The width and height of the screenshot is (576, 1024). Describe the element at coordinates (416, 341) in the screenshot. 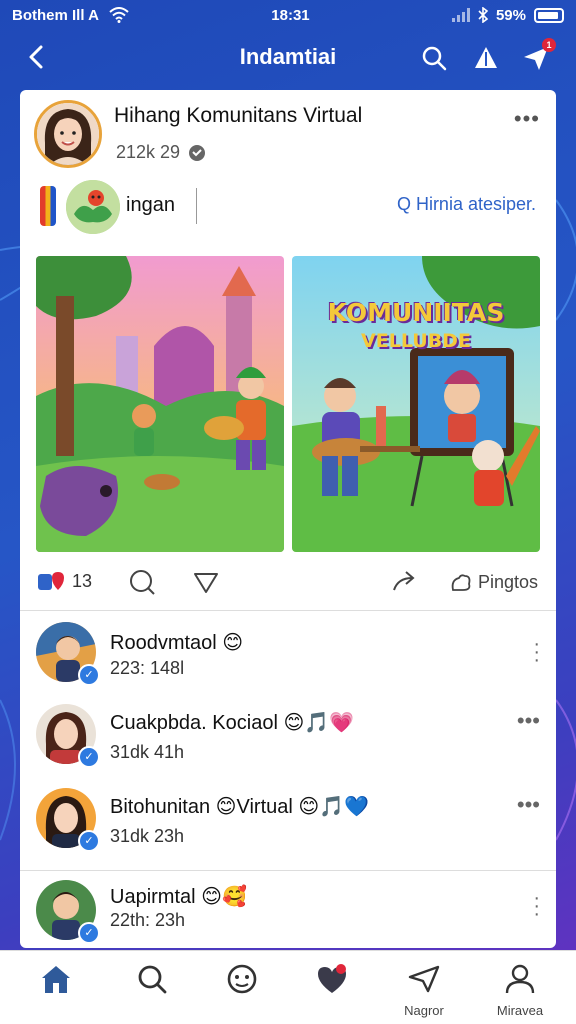

I see `image-title-line-2: VELLUBDE` at that location.